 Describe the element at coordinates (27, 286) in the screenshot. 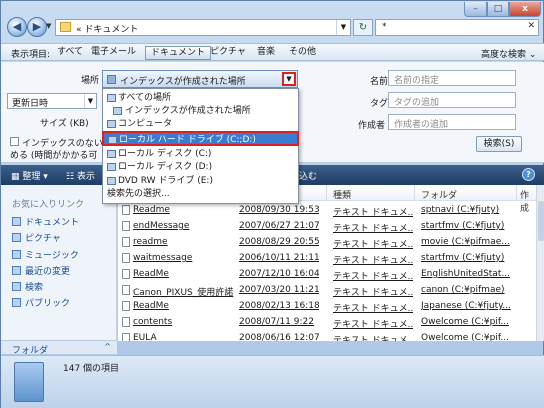

I see `nav-searches: 検索` at that location.